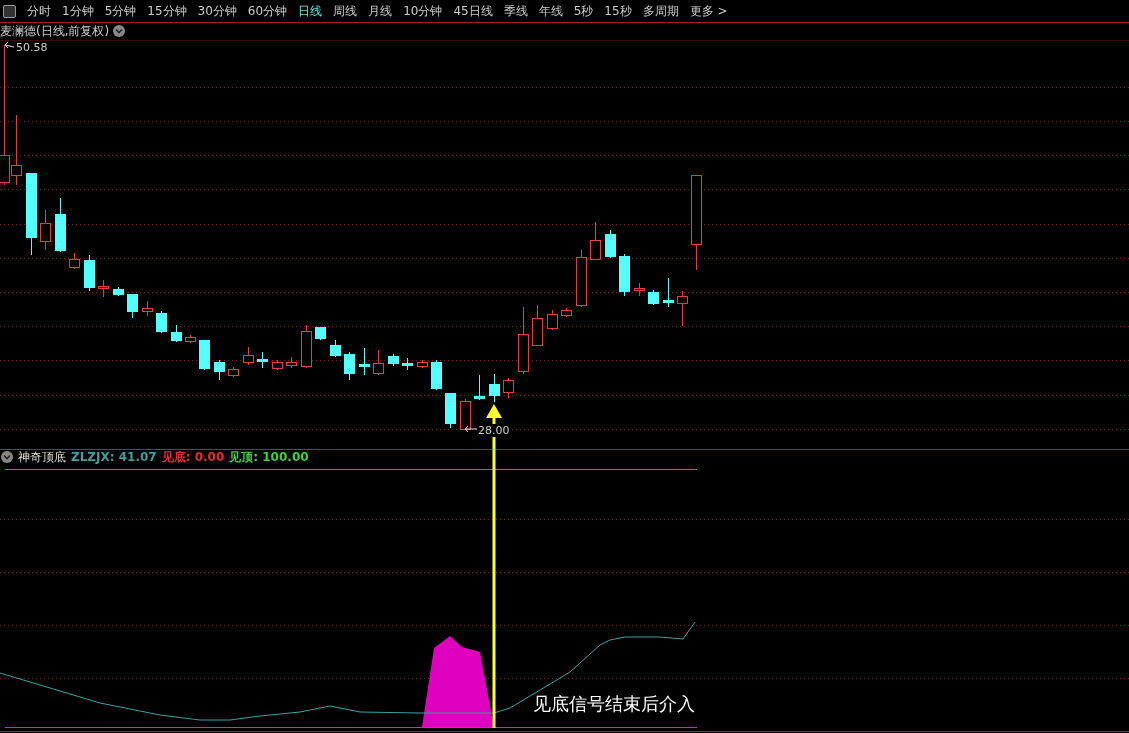 The width and height of the screenshot is (1129, 733). I want to click on period-tab: 更多 >, so click(708, 11).